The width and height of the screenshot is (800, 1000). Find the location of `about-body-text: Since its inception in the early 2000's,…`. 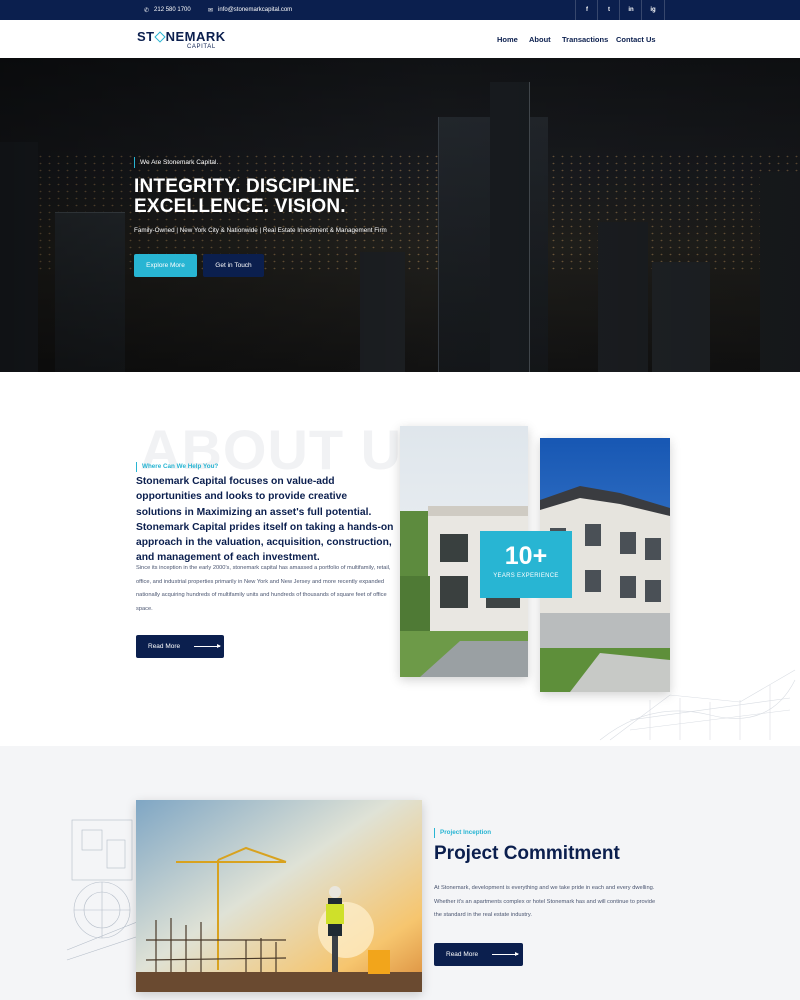

about-body-text: Since its inception in the early 2000's,… is located at coordinates (263, 588).